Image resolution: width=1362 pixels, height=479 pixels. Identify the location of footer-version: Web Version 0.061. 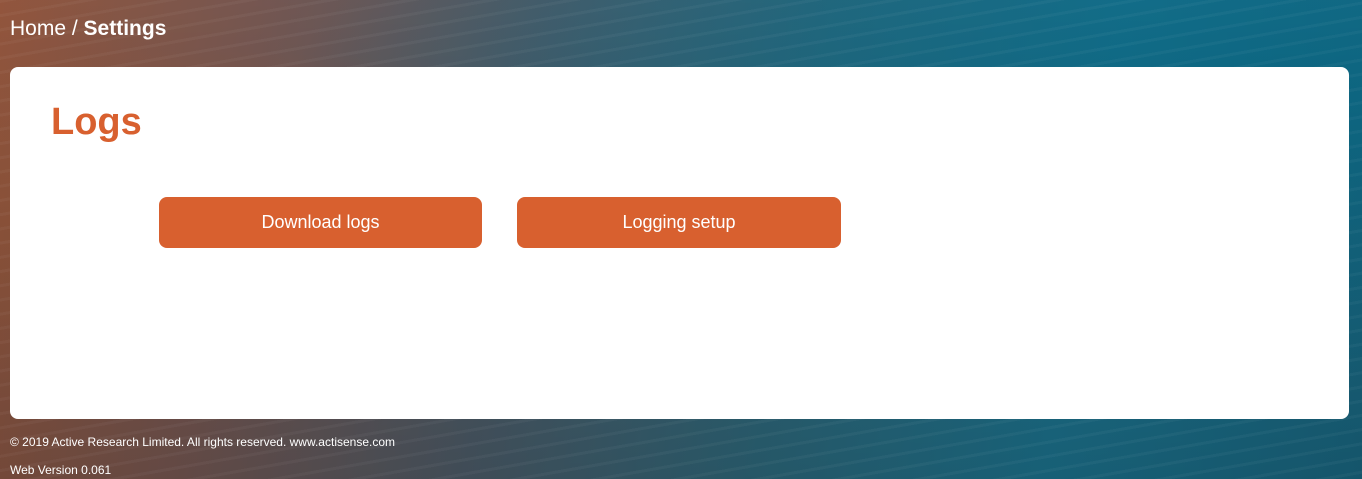
(61, 470).